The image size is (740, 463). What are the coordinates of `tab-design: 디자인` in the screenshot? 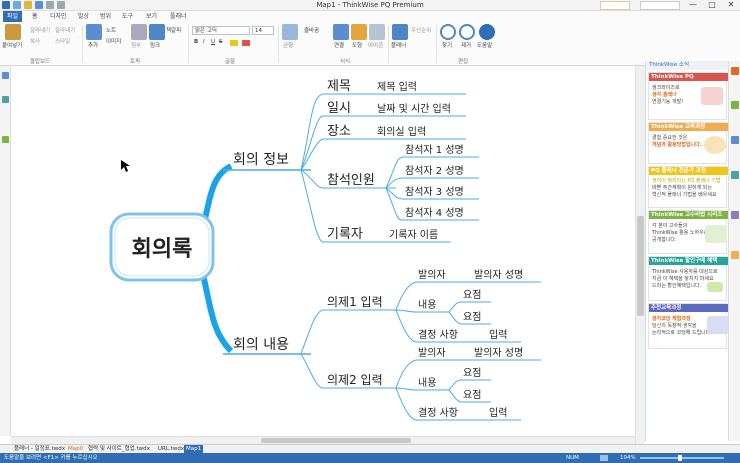 It's located at (58, 16).